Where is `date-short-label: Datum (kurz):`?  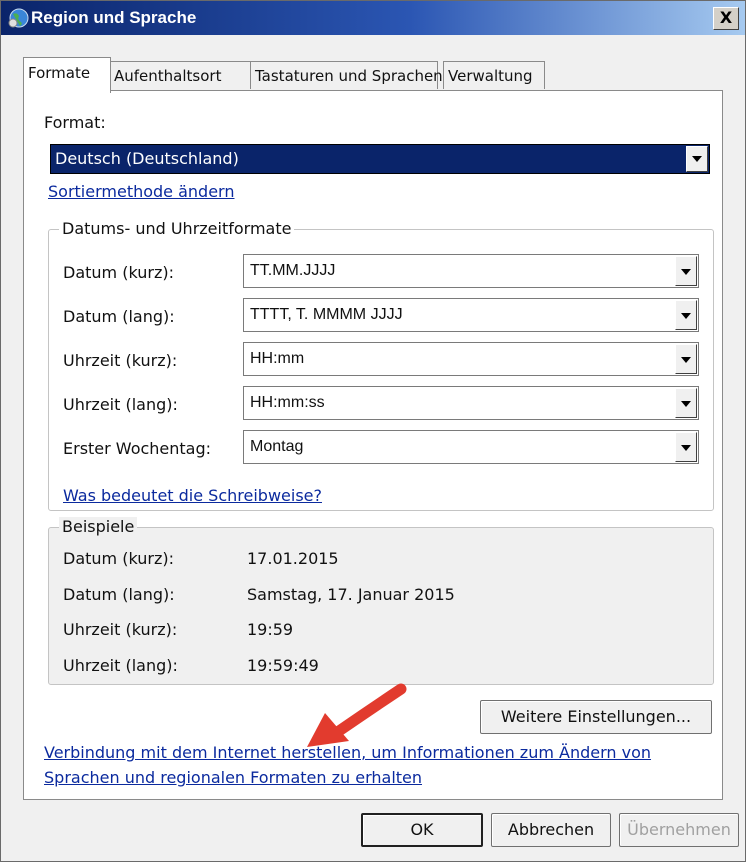
date-short-label: Datum (kurz): is located at coordinates (118, 272).